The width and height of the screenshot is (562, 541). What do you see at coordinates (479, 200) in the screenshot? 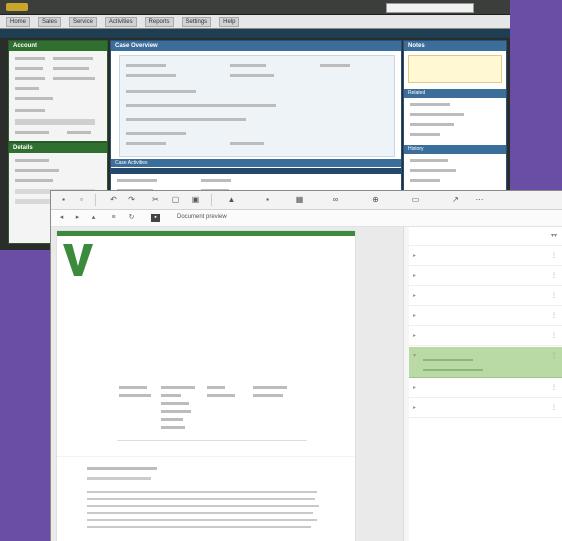
I see `more-icon: ⋯` at bounding box center [479, 200].